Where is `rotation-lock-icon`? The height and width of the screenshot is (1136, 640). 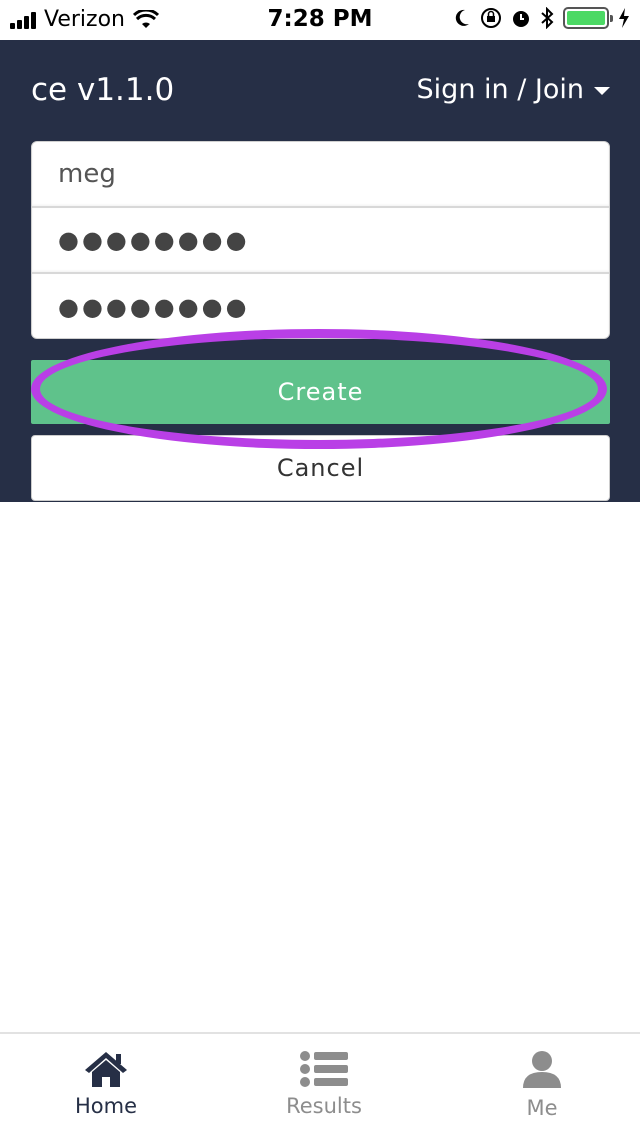
rotation-lock-icon is located at coordinates (491, 18).